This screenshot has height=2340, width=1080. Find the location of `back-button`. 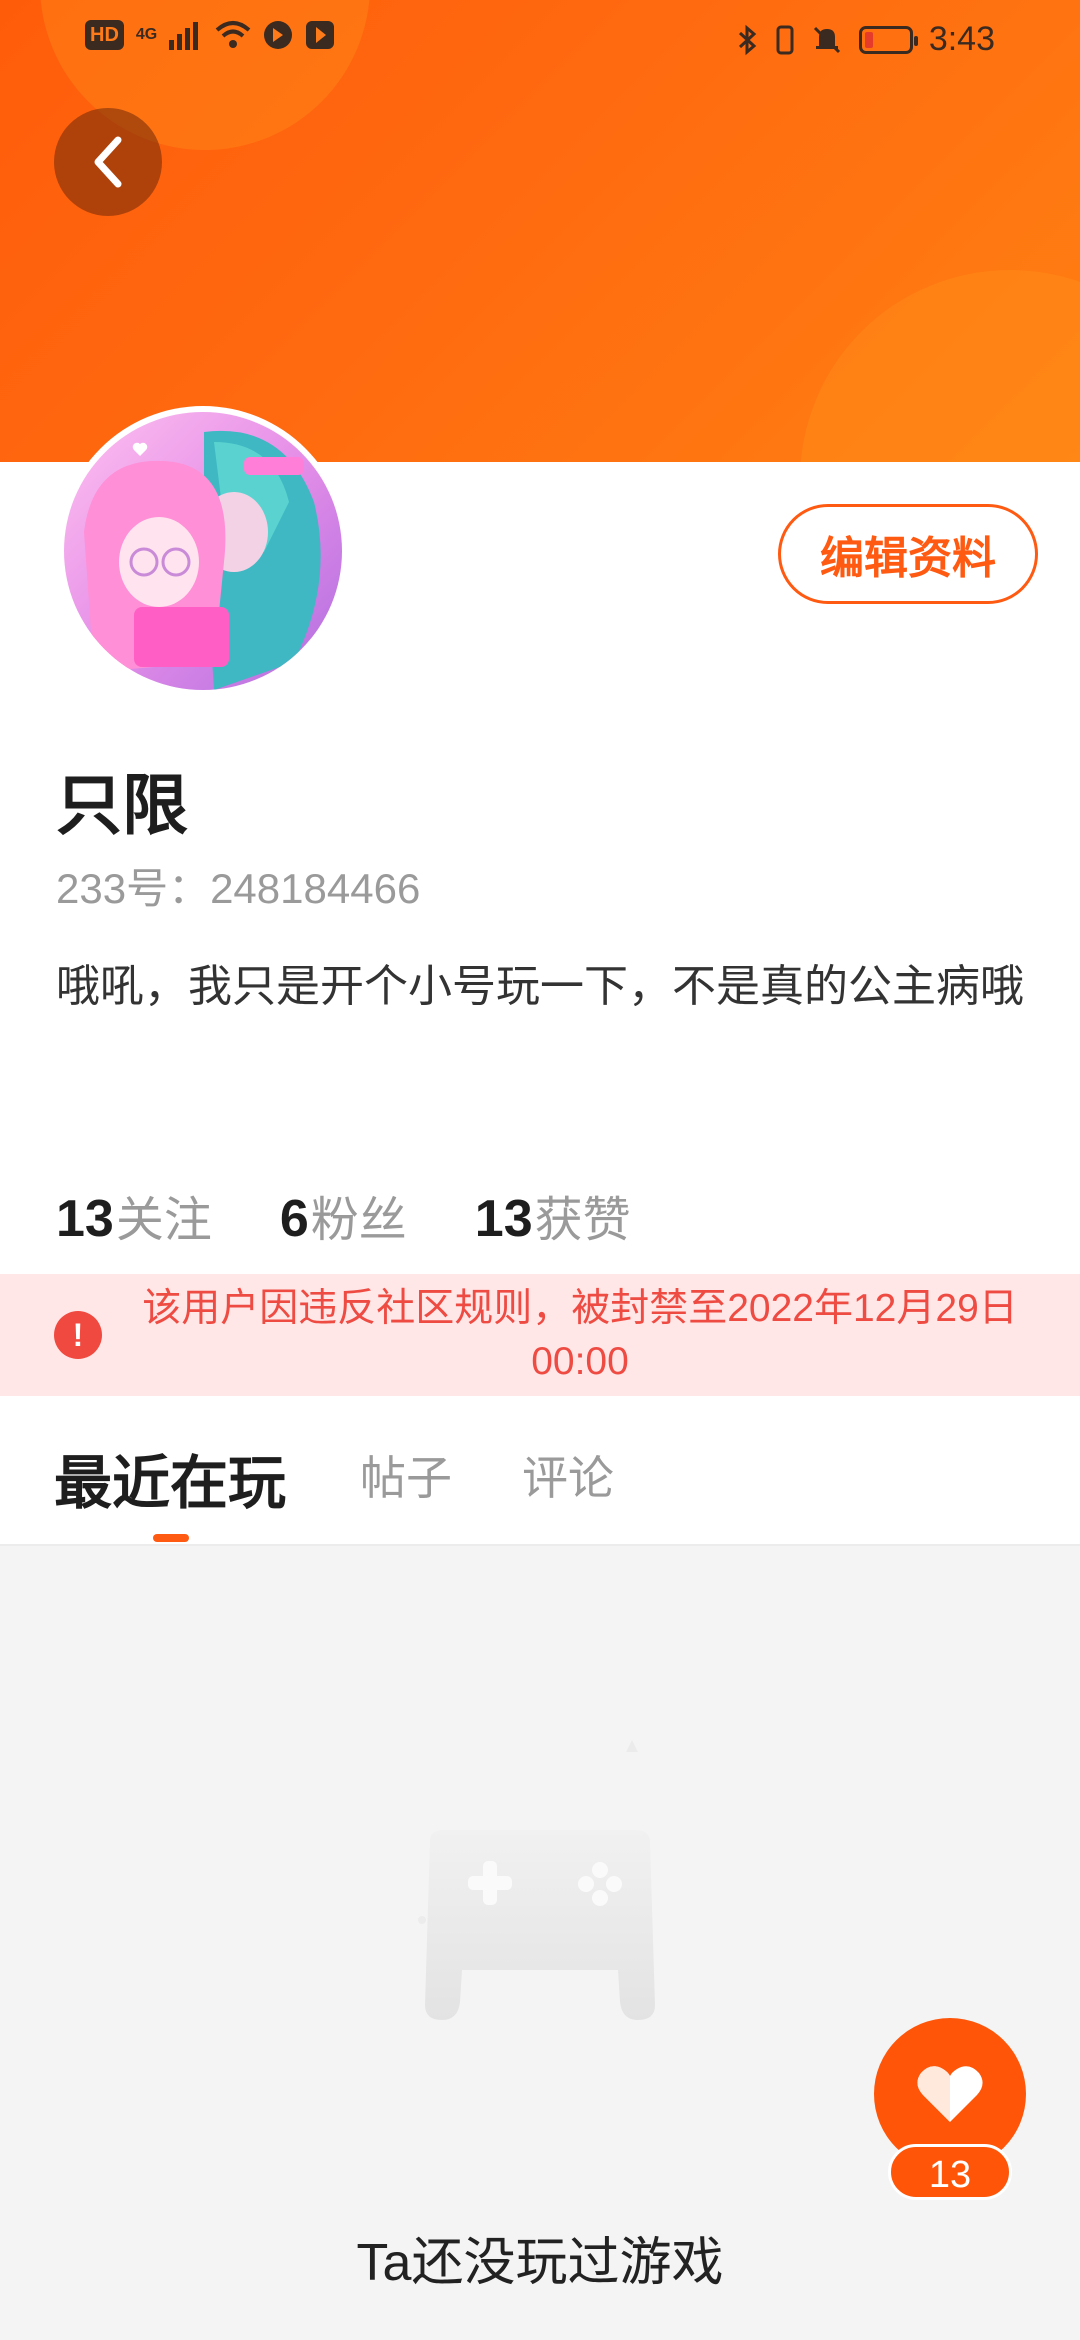

back-button is located at coordinates (108, 162).